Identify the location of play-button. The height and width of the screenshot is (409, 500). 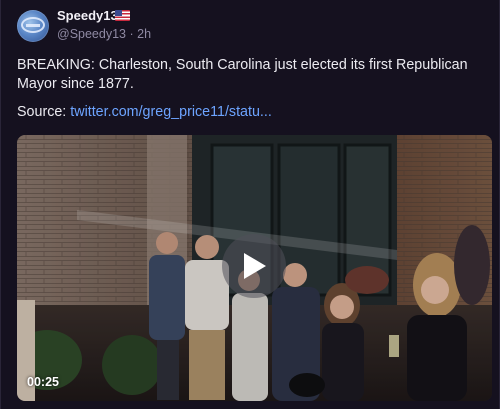
(254, 266).